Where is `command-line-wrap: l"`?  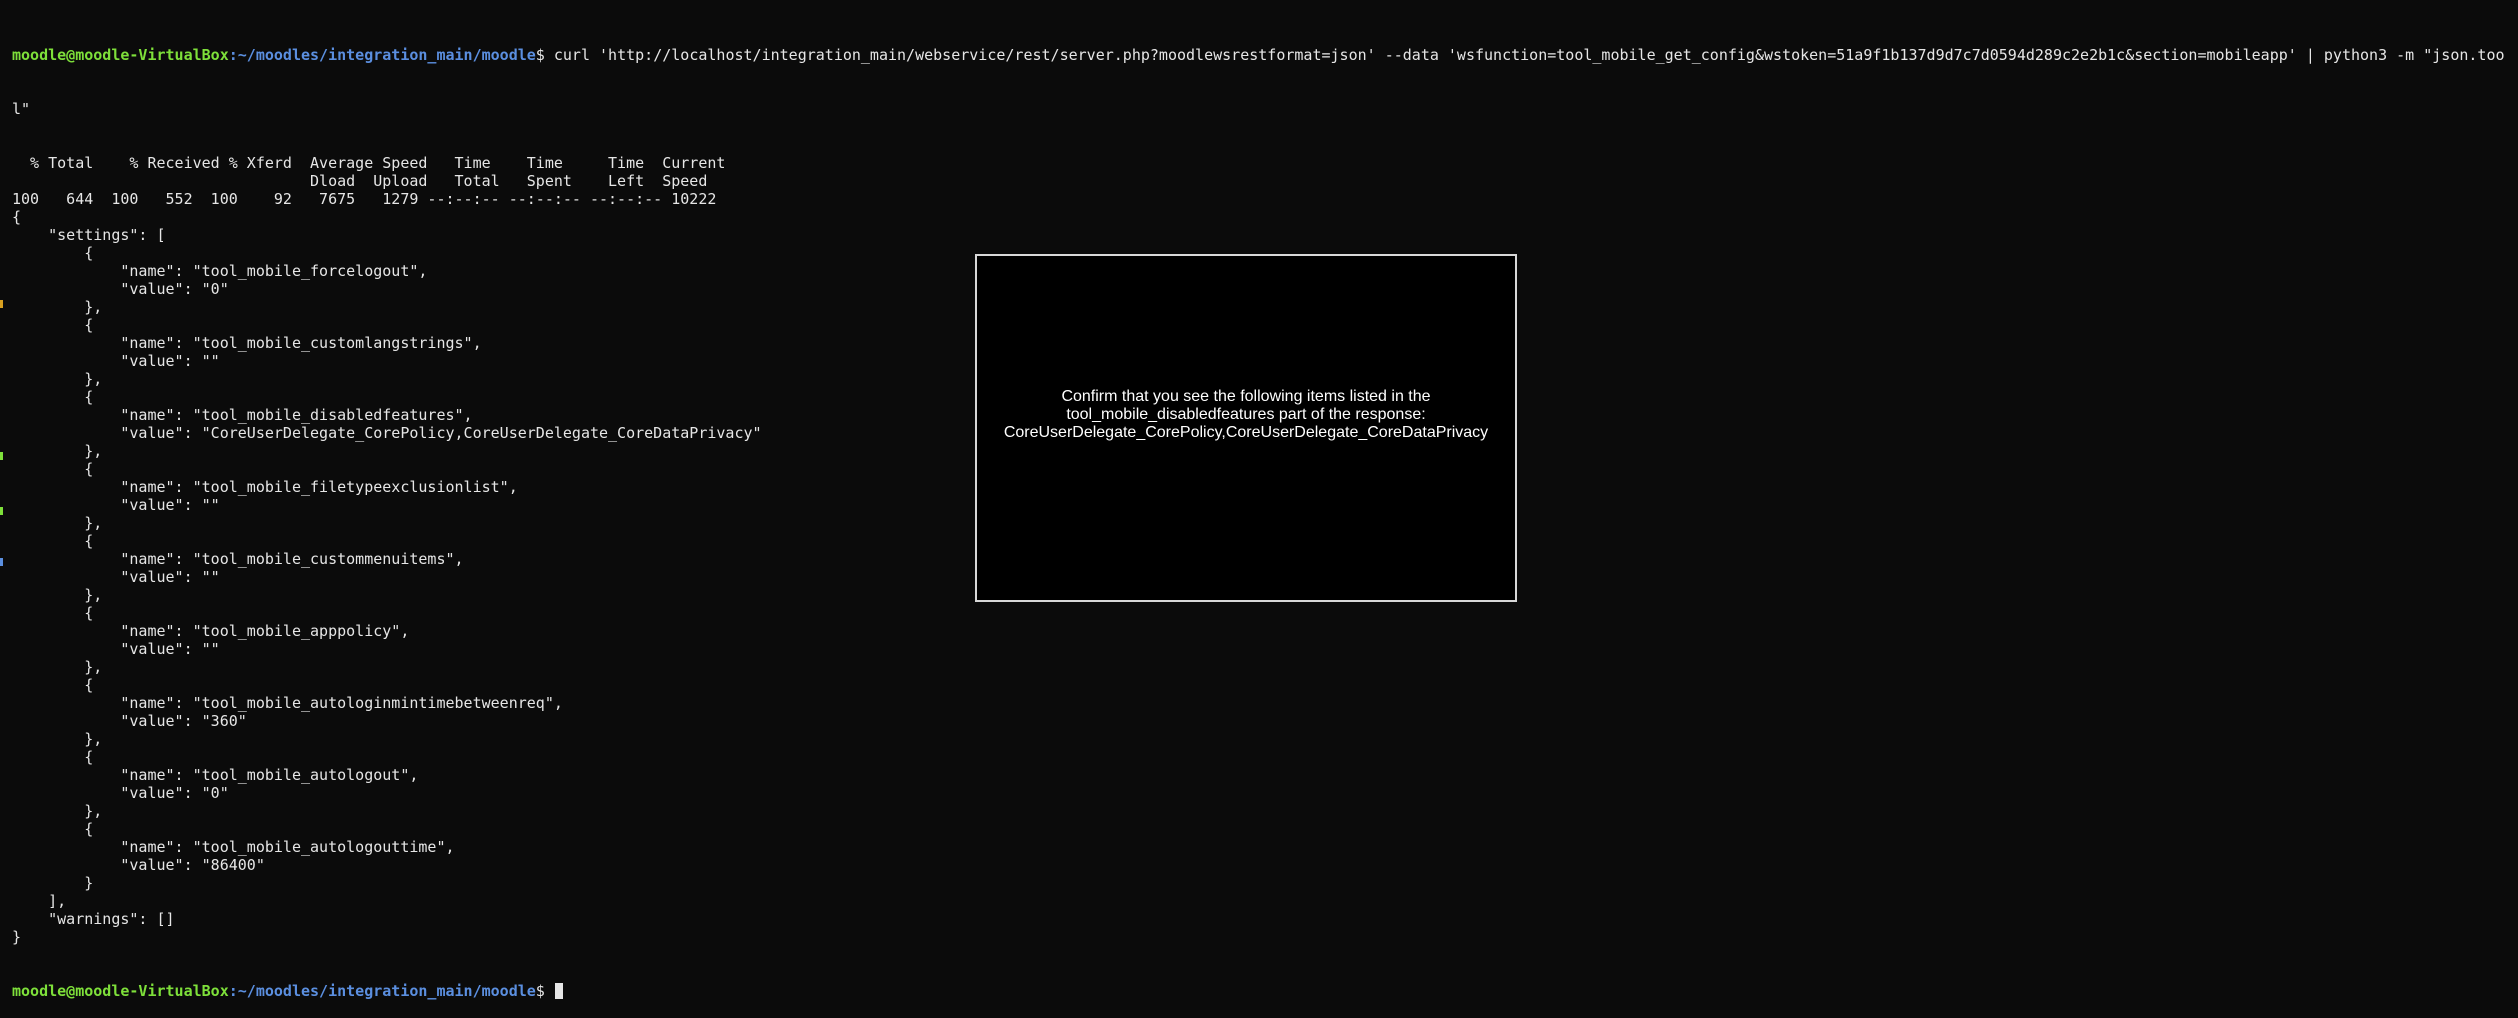 command-line-wrap: l" is located at coordinates (21, 109).